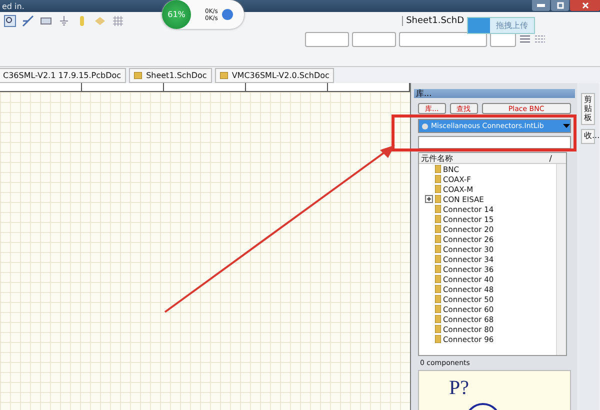 The width and height of the screenshot is (600, 410). What do you see at coordinates (494, 142) in the screenshot?
I see `filter-dropdown` at bounding box center [494, 142].